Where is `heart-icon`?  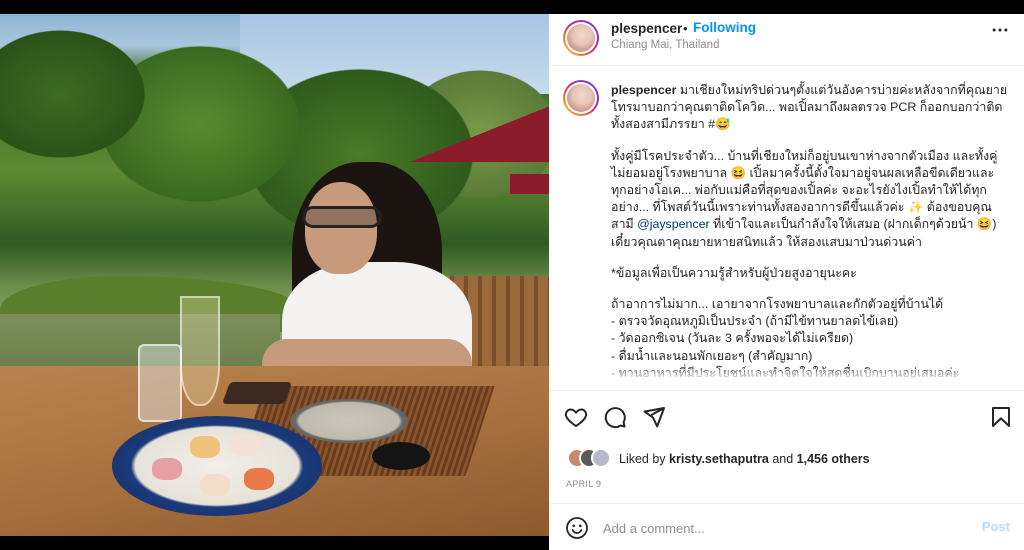
heart-icon is located at coordinates (577, 418).